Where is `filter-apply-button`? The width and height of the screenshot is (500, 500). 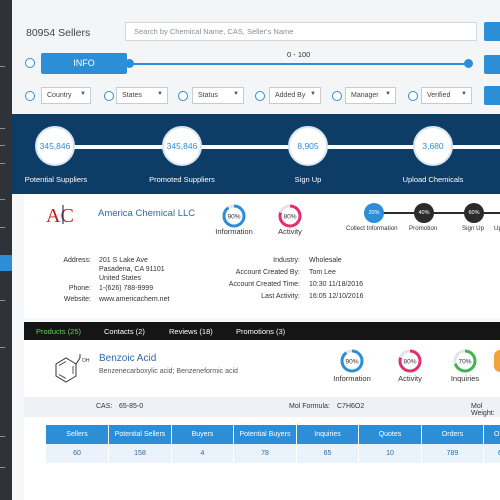
filter-apply-button is located at coordinates (492, 95).